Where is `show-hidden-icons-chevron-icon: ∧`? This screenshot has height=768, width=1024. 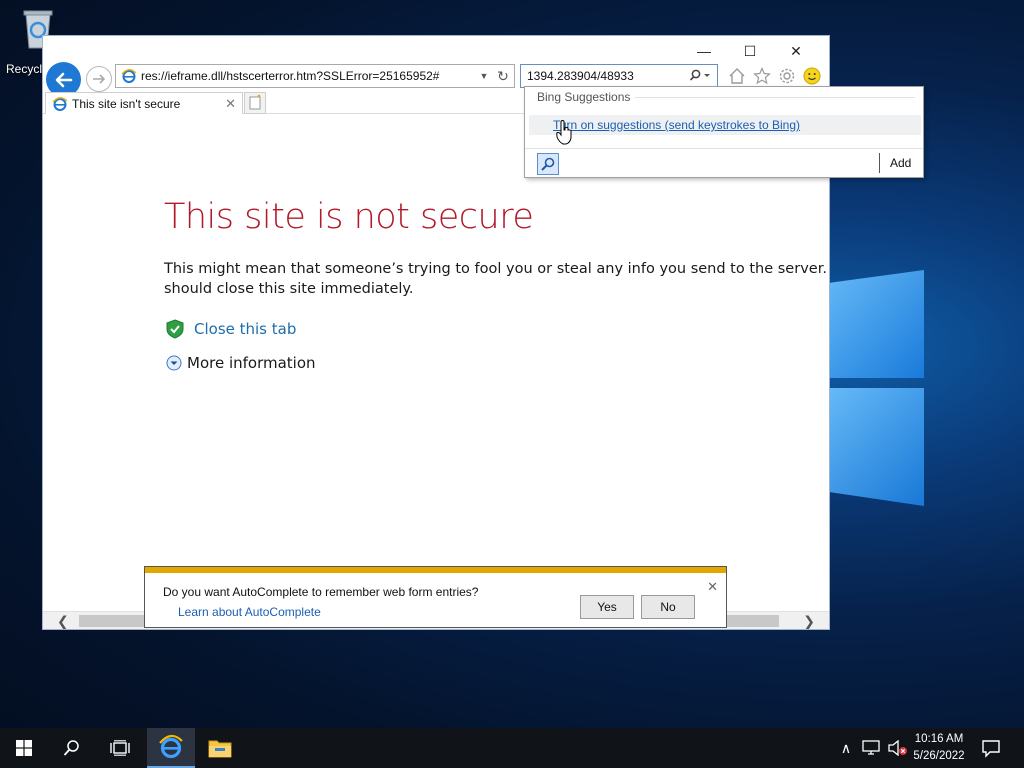 show-hidden-icons-chevron-icon: ∧ is located at coordinates (846, 748).